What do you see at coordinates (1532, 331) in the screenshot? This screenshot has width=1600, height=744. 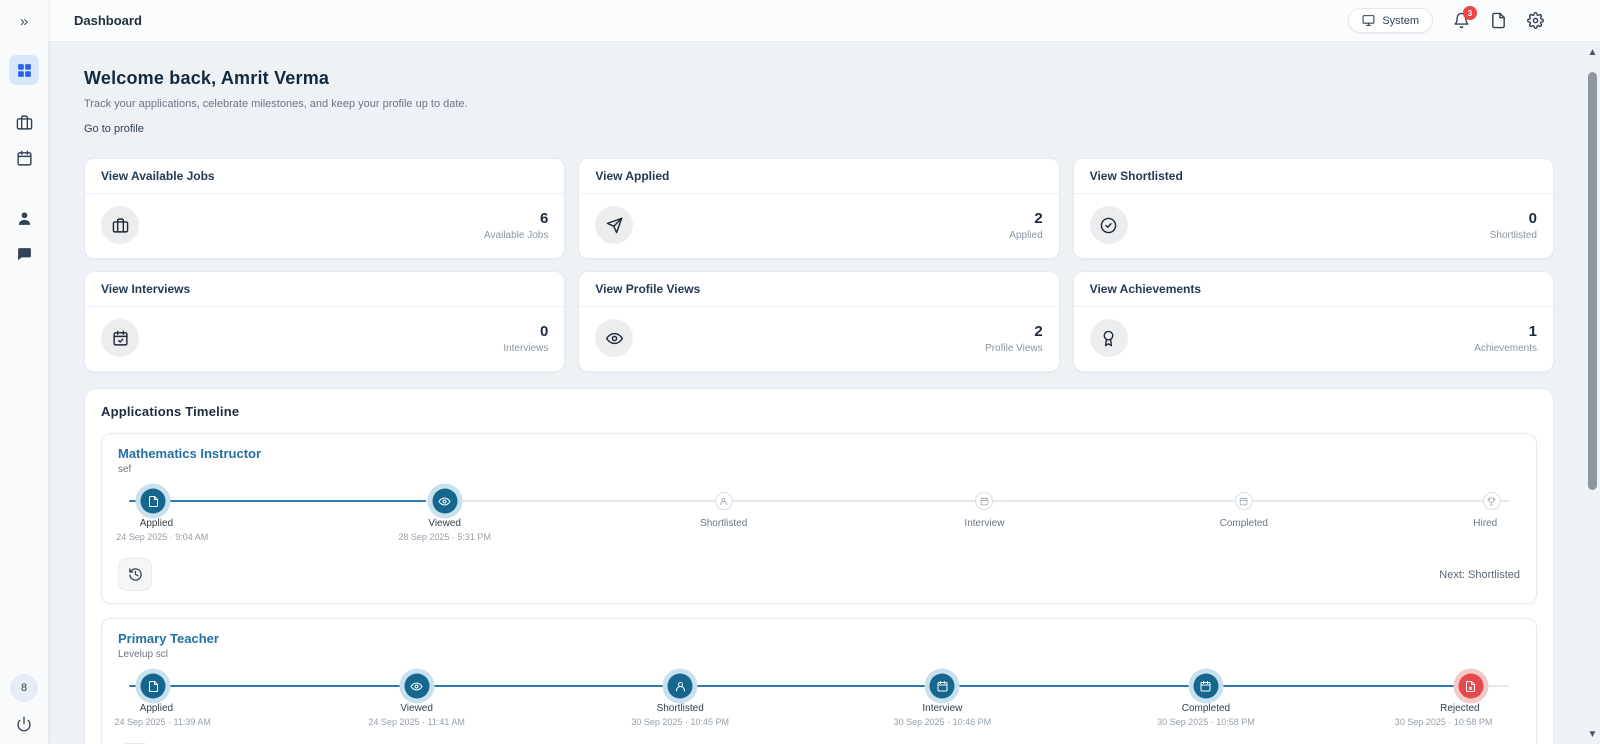 I see `stat-value: 1` at bounding box center [1532, 331].